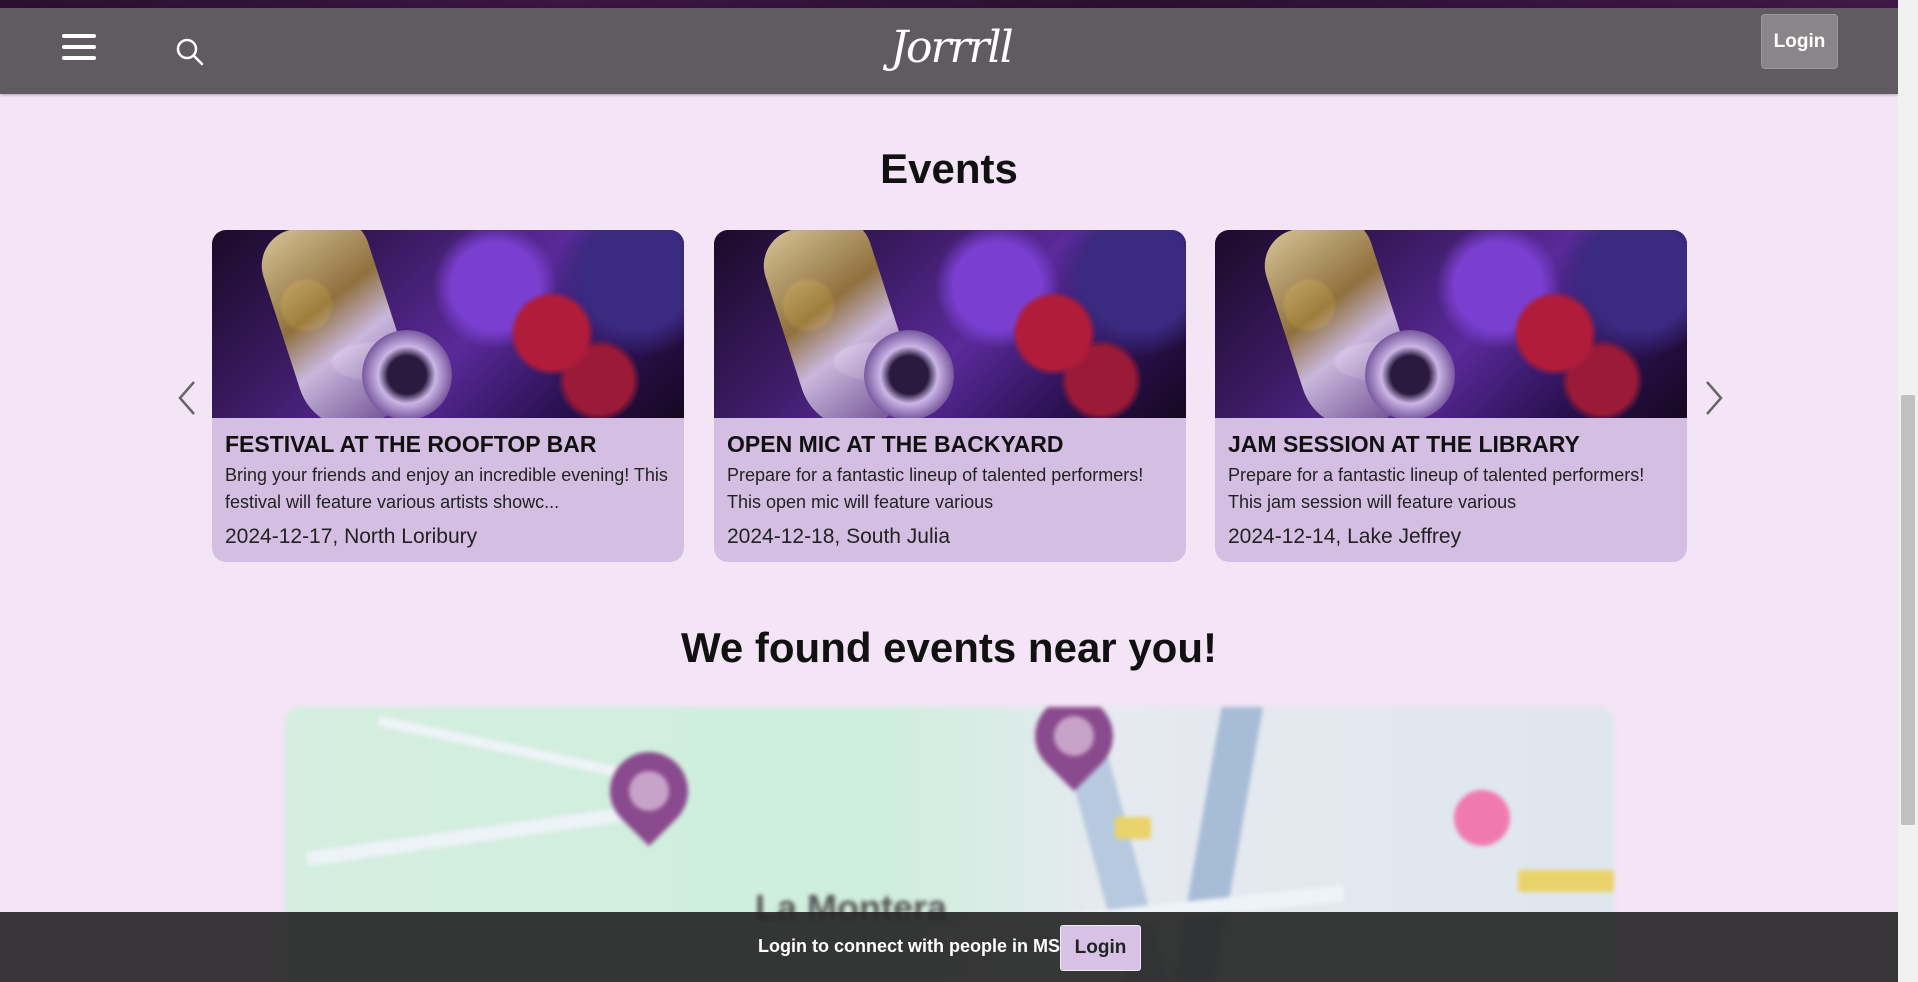  What do you see at coordinates (949, 647) in the screenshot?
I see `nearby-events-heading: We found events near you!` at bounding box center [949, 647].